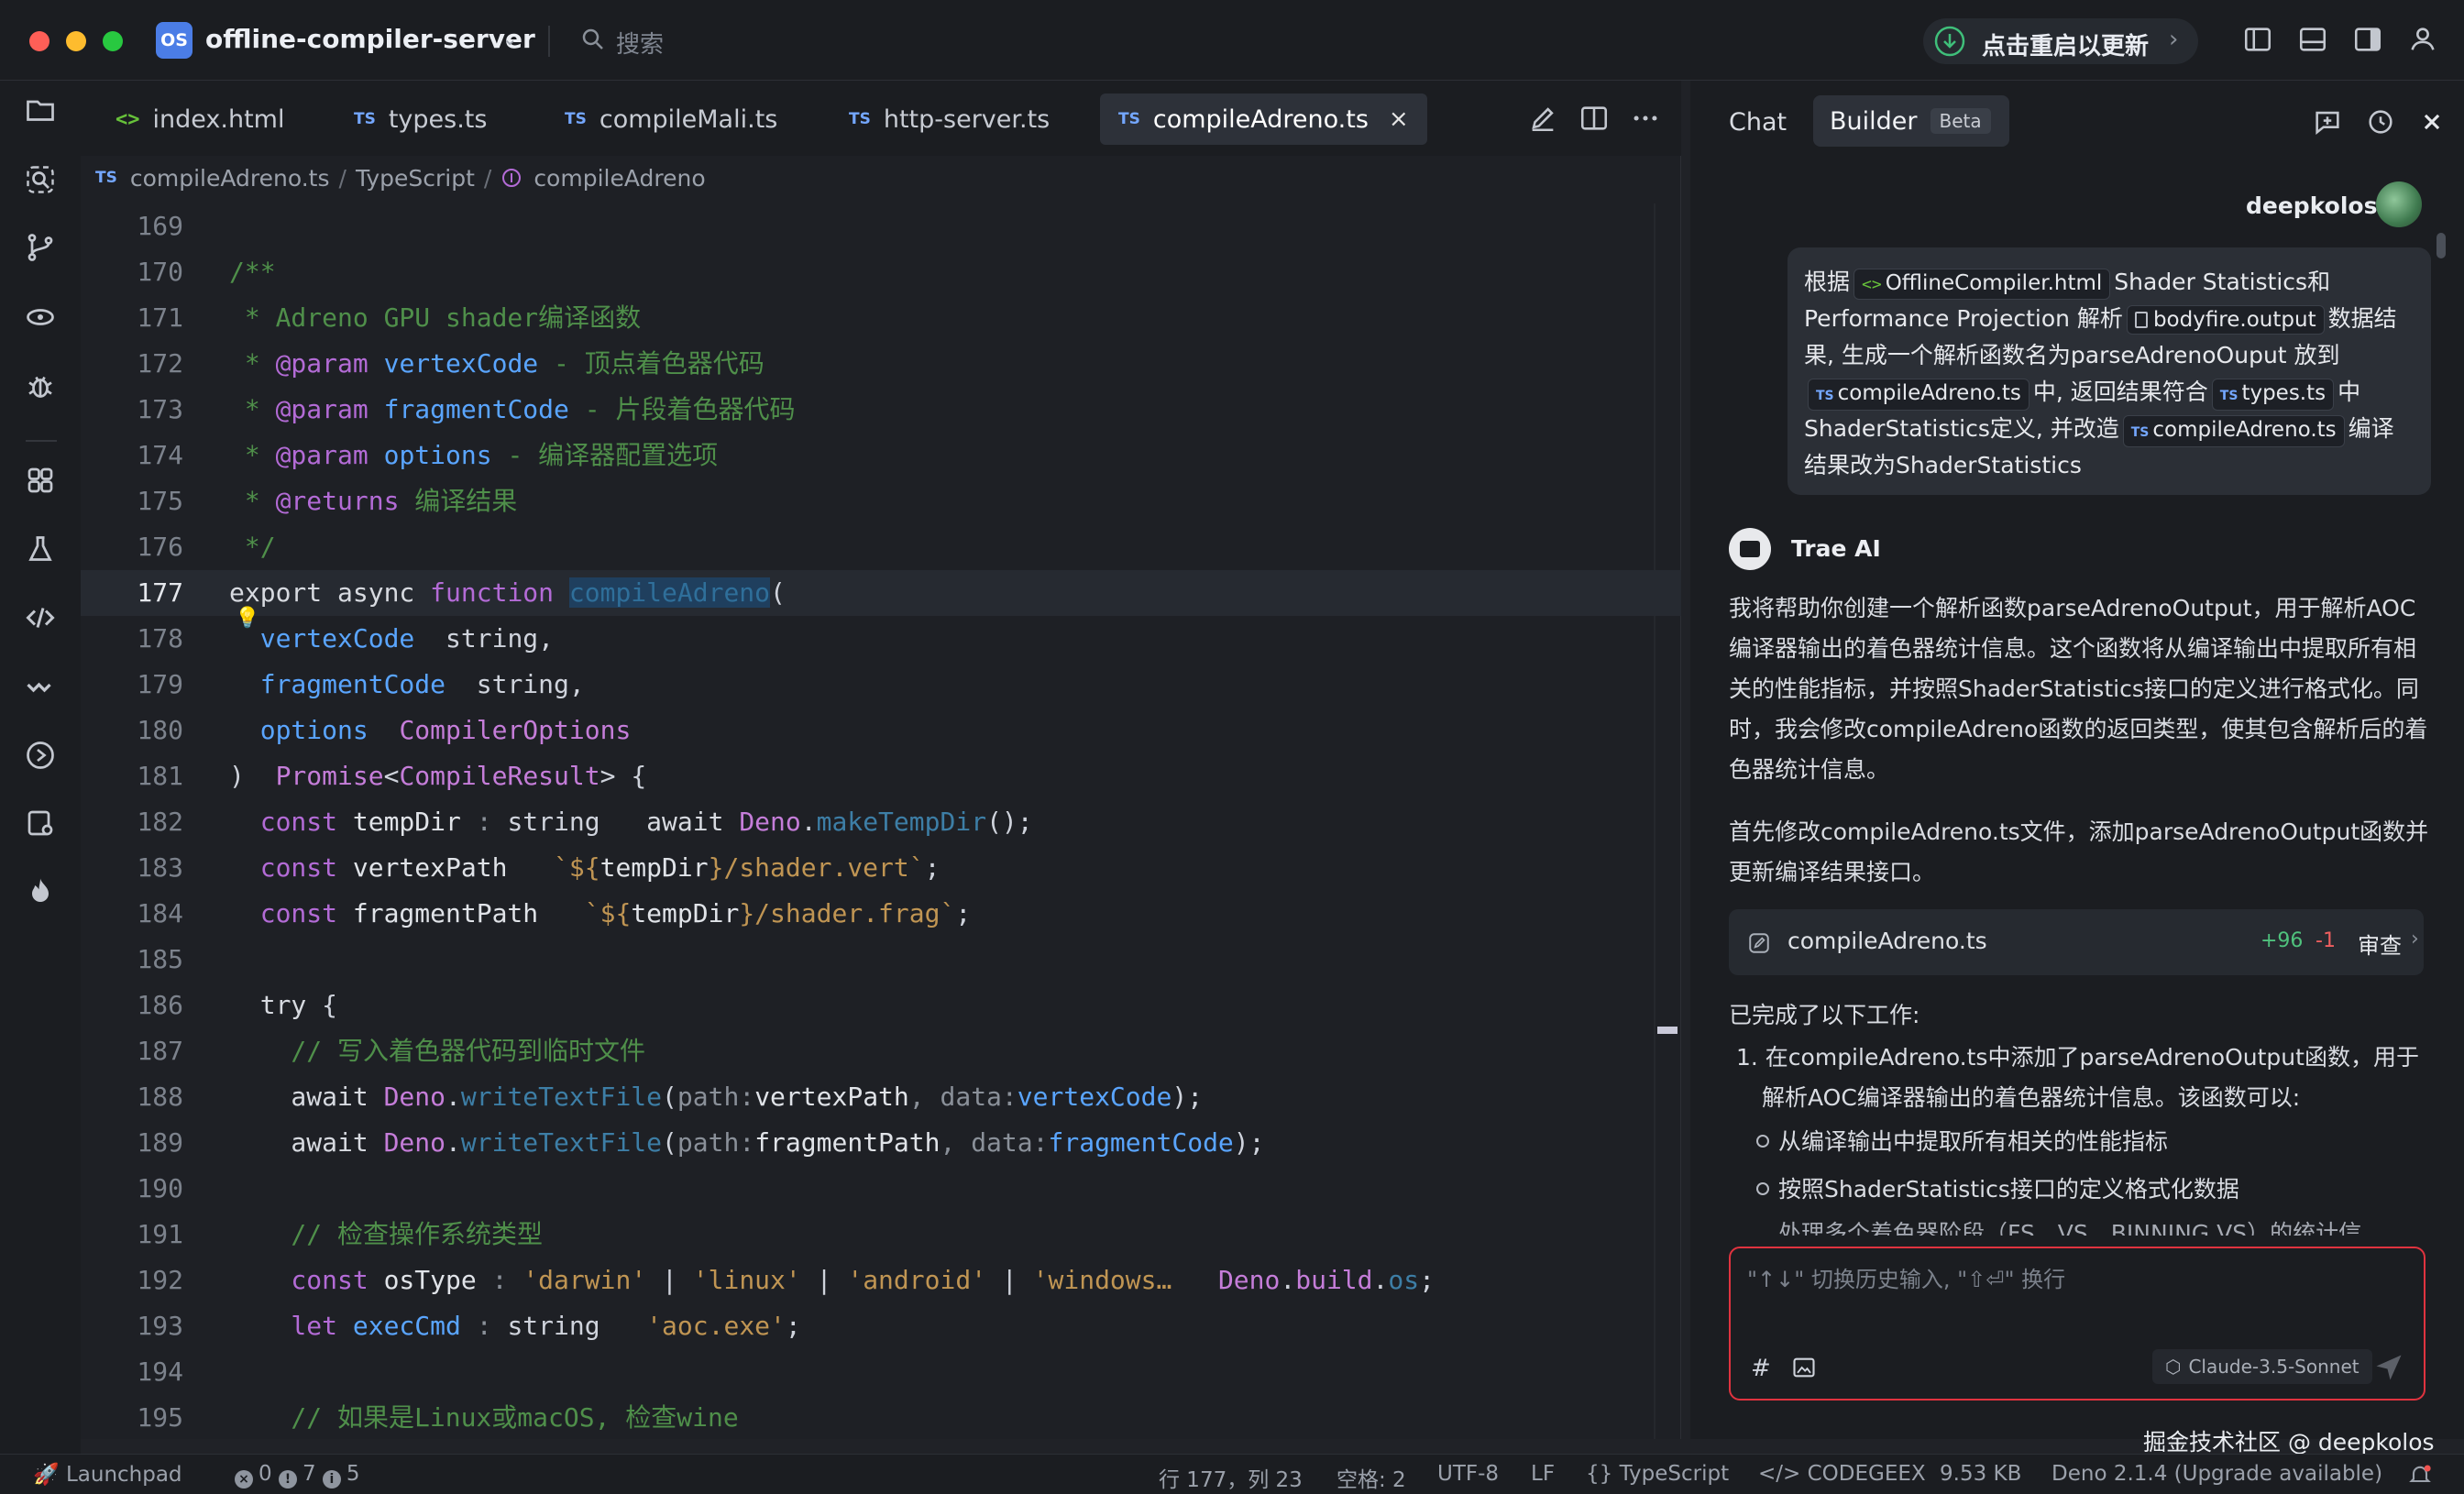  Describe the element at coordinates (1866, 1474) in the screenshot. I see `codegeex-label: CODEGEEX` at that location.